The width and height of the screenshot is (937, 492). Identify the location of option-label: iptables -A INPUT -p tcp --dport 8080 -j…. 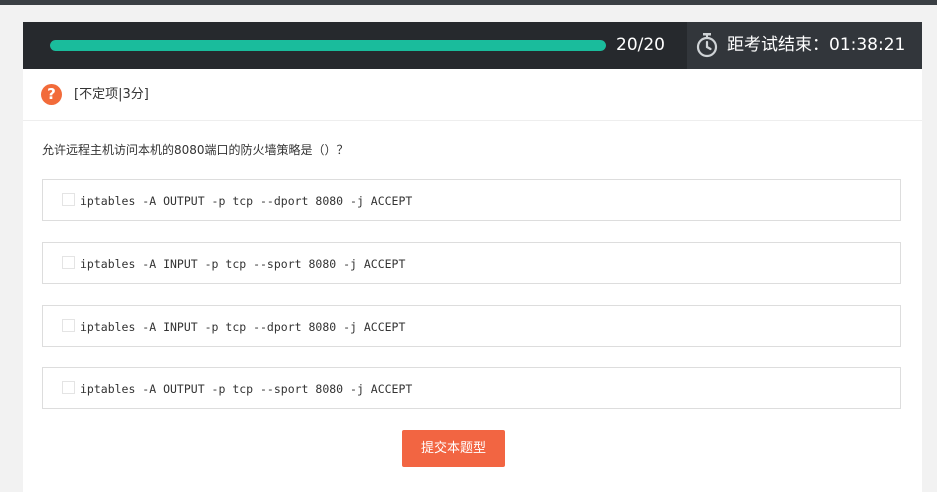
(243, 327).